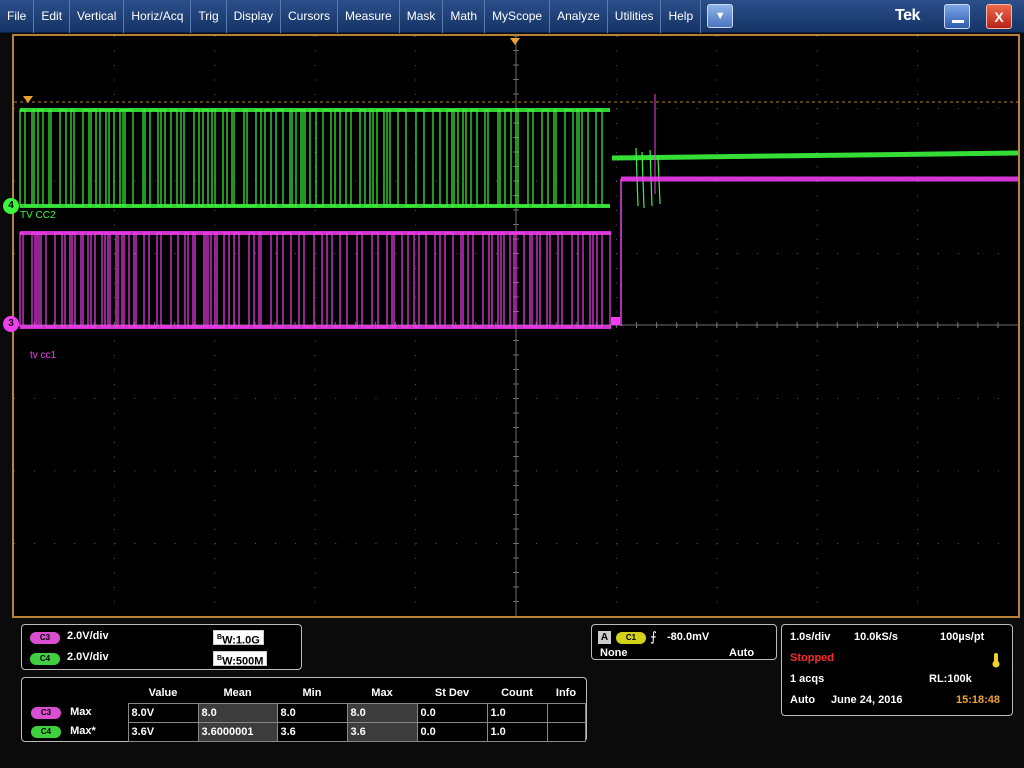 The height and width of the screenshot is (768, 1024). What do you see at coordinates (978, 700) in the screenshot?
I see `time: 15:18:48` at bounding box center [978, 700].